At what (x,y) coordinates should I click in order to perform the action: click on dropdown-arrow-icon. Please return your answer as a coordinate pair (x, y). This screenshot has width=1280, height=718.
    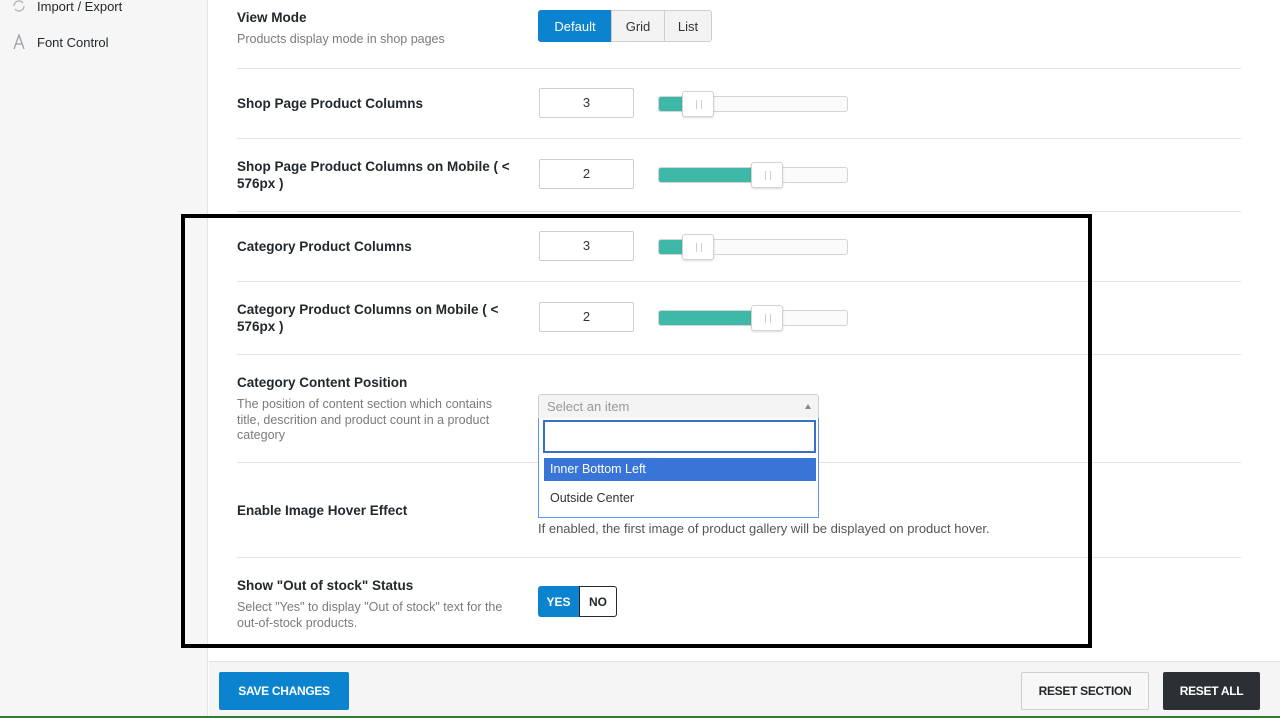
    Looking at the image, I should click on (808, 406).